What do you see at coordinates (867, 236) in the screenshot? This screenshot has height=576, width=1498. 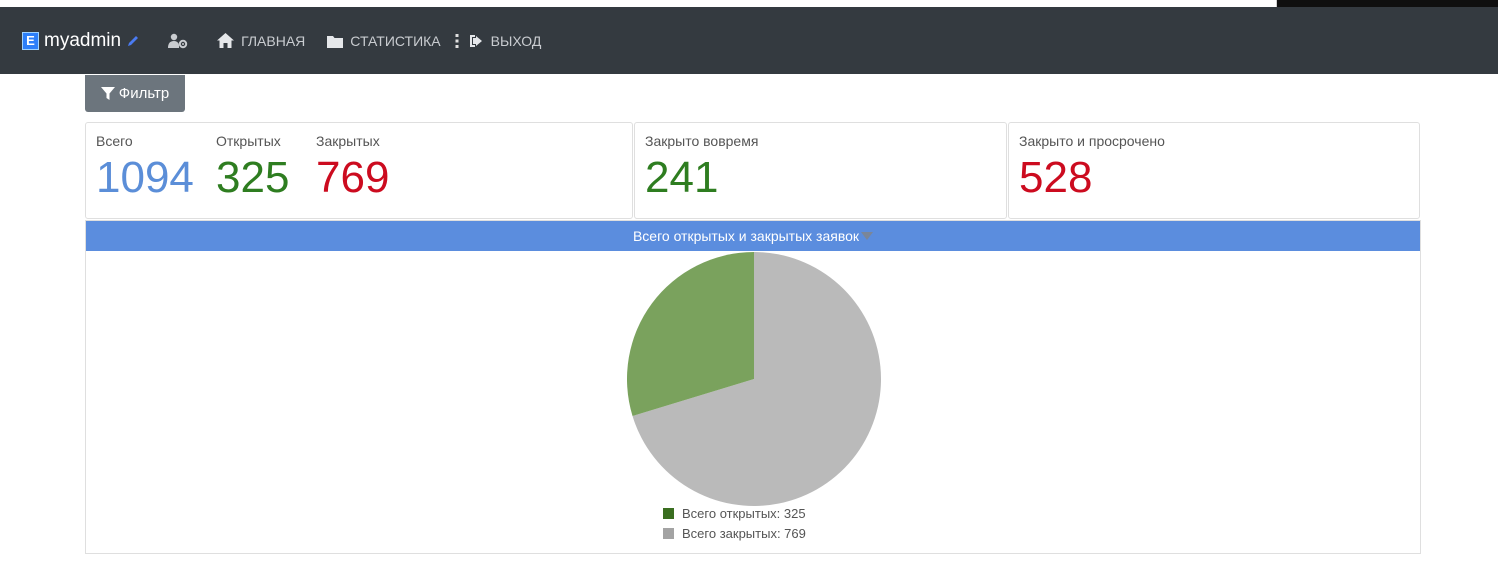 I see `caret-down-icon` at bounding box center [867, 236].